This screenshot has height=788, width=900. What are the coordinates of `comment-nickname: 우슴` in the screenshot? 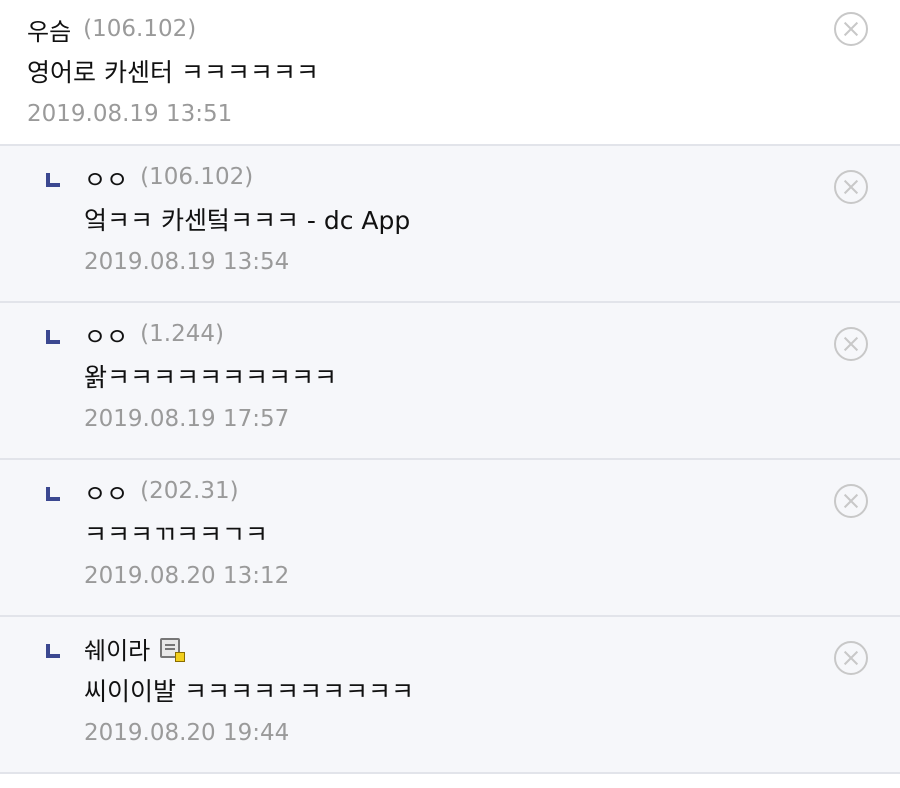 It's located at (49, 29).